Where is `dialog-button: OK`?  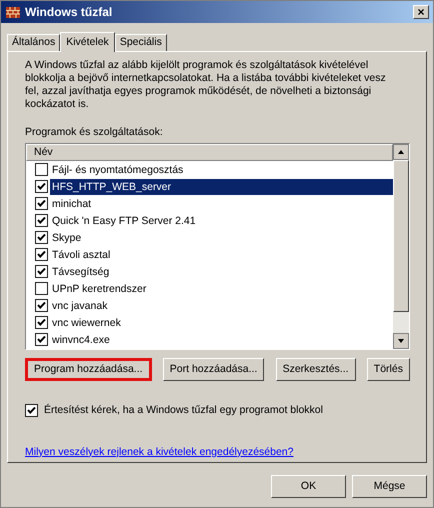 dialog-button: OK is located at coordinates (308, 486).